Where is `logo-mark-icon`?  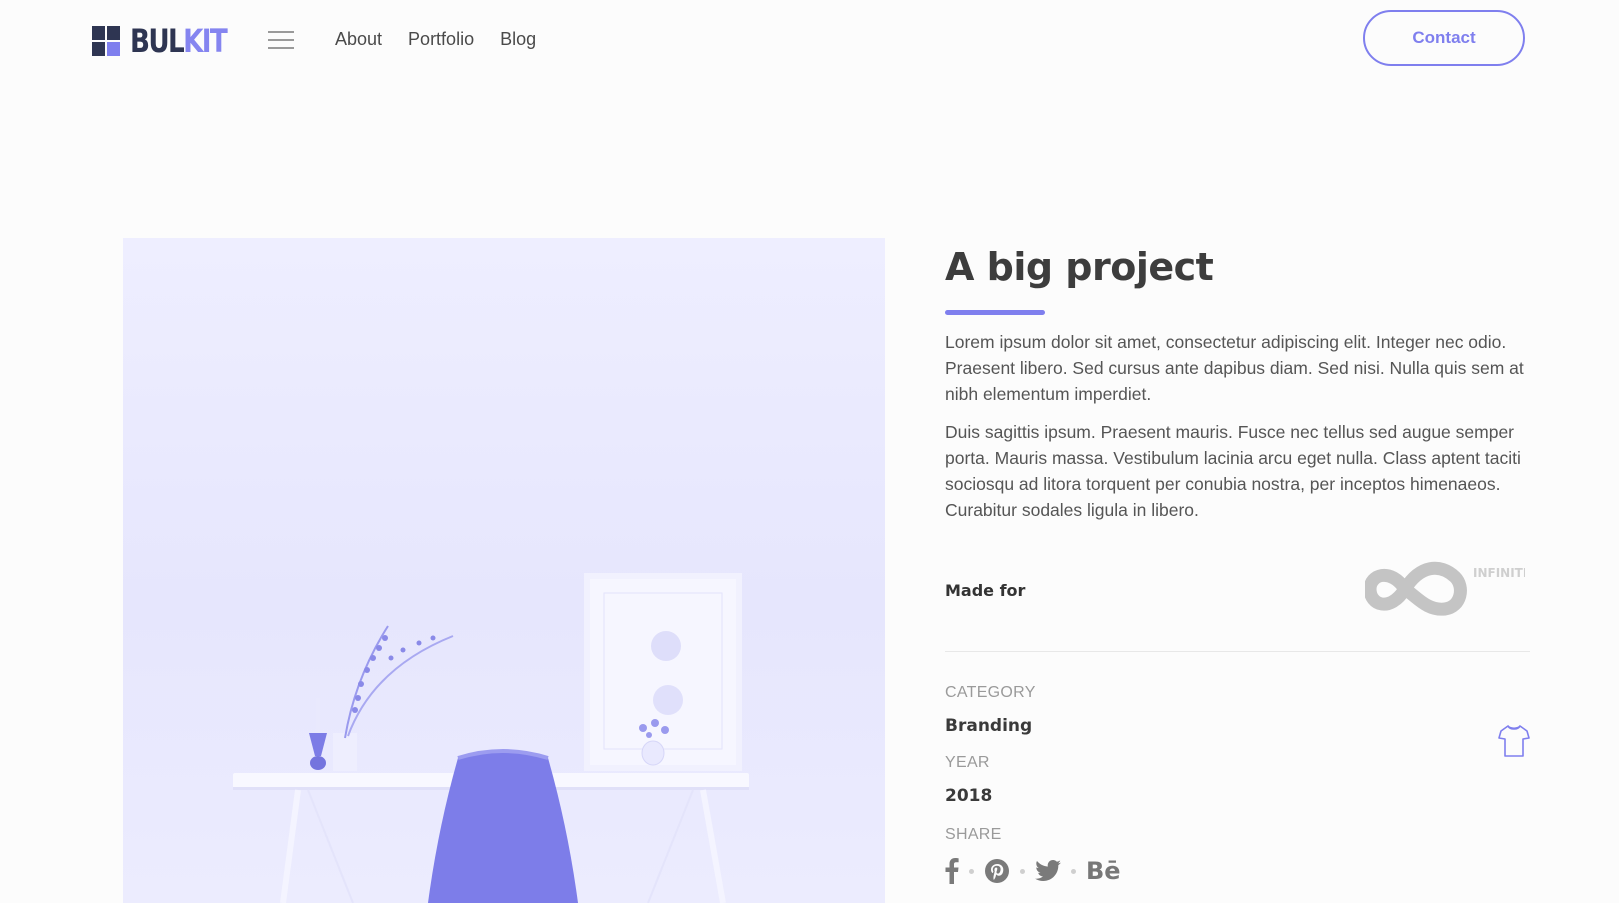 logo-mark-icon is located at coordinates (106, 41).